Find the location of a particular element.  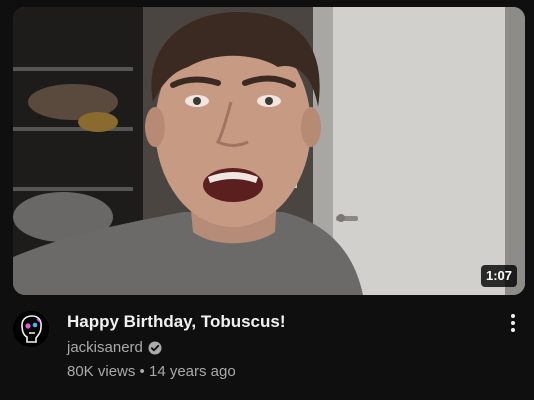

channel-row: jackisanerd is located at coordinates (277, 348).